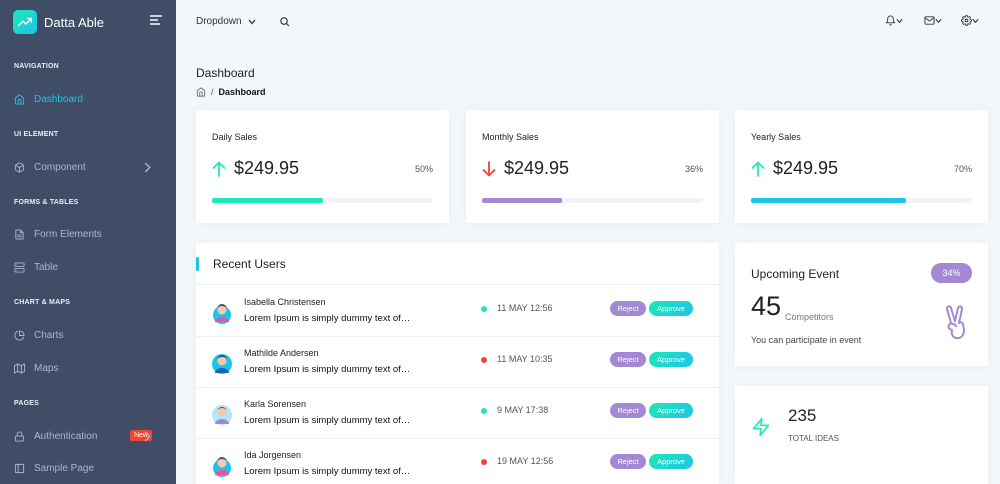  Describe the element at coordinates (795, 274) in the screenshot. I see `upcoming-event-title: Upcoming Event` at that location.